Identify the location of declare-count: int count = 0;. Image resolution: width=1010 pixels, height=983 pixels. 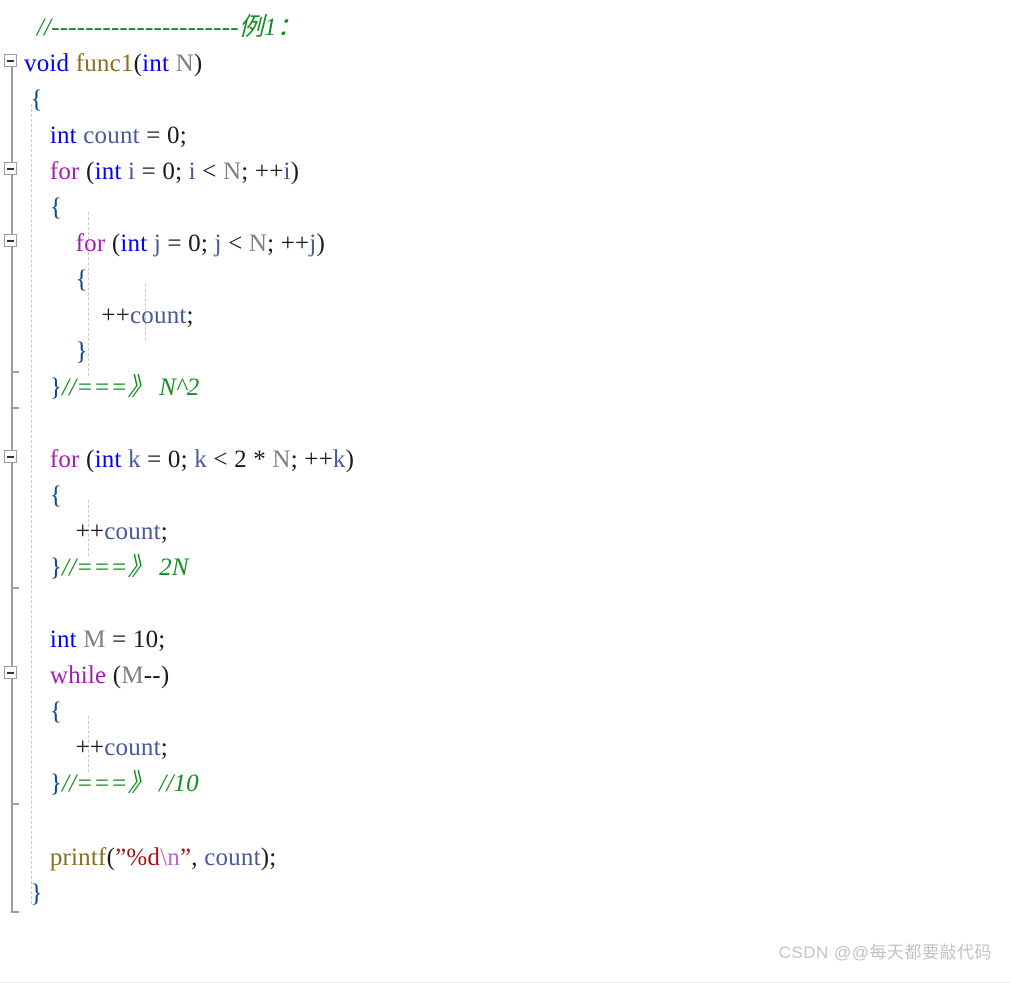
(105, 136).